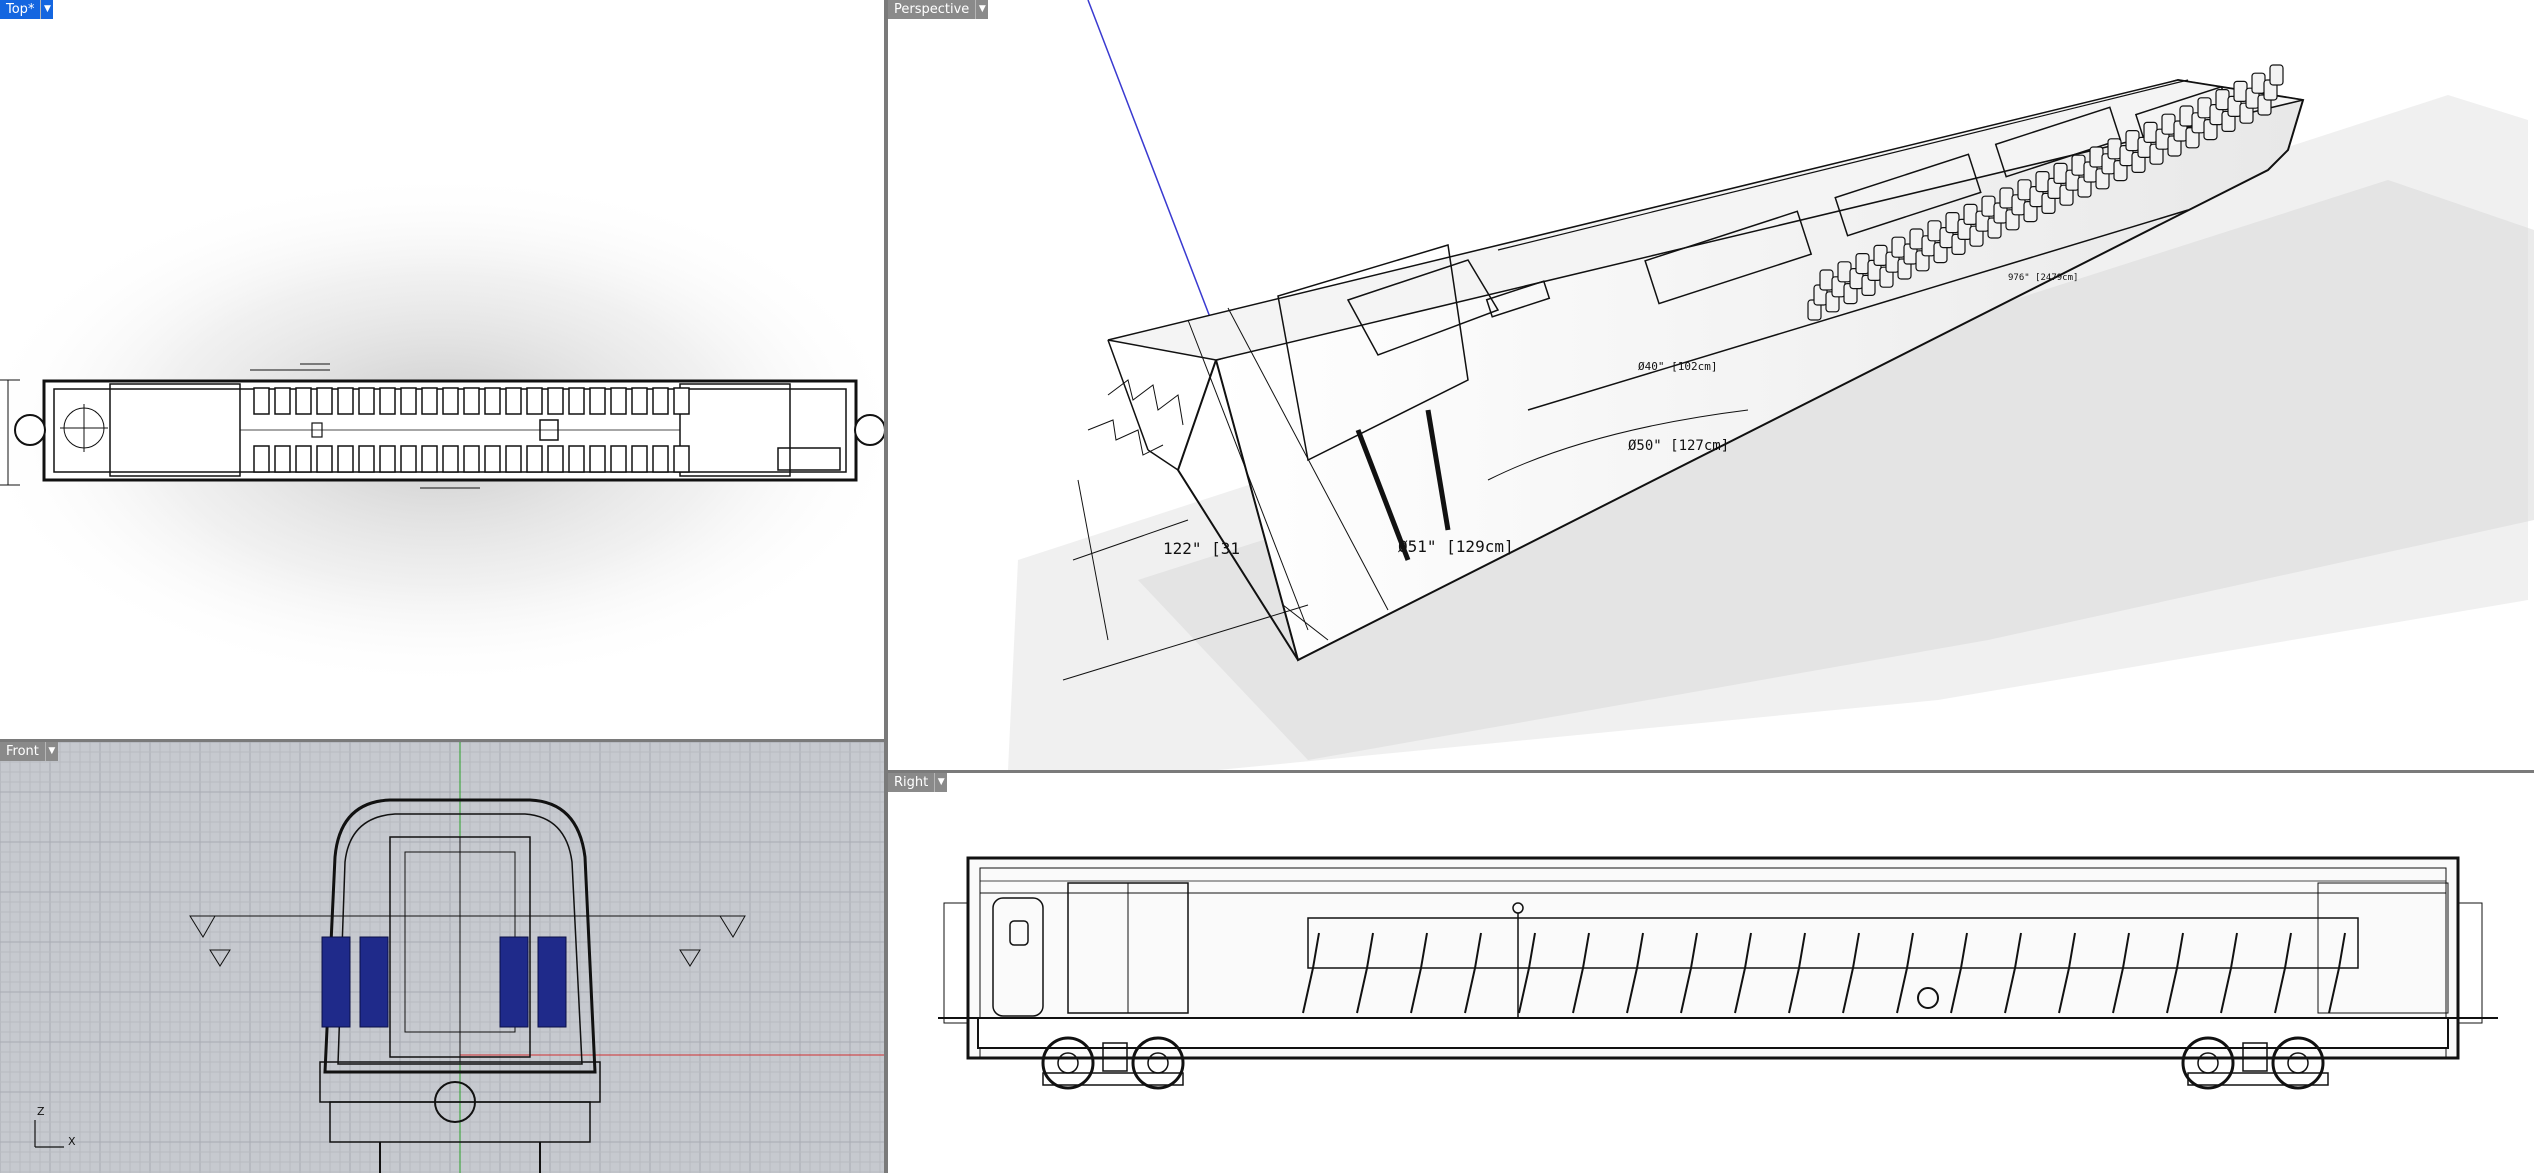 This screenshot has height=1173, width=2534. I want to click on dimension-label: Ø51" [129cm], so click(1456, 546).